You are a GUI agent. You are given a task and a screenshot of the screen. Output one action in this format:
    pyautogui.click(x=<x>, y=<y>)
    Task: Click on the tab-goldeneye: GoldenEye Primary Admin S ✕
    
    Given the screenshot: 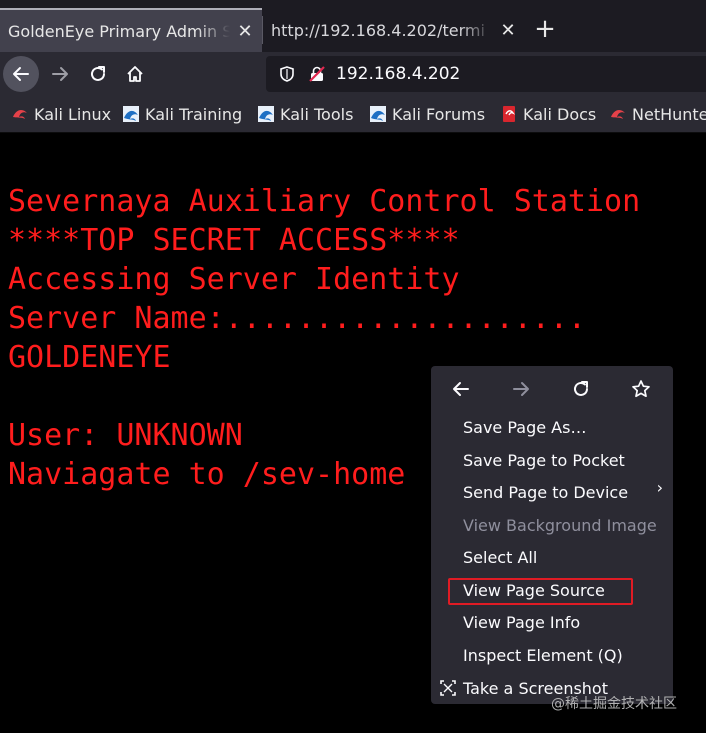 What is the action you would take?
    pyautogui.click(x=131, y=30)
    